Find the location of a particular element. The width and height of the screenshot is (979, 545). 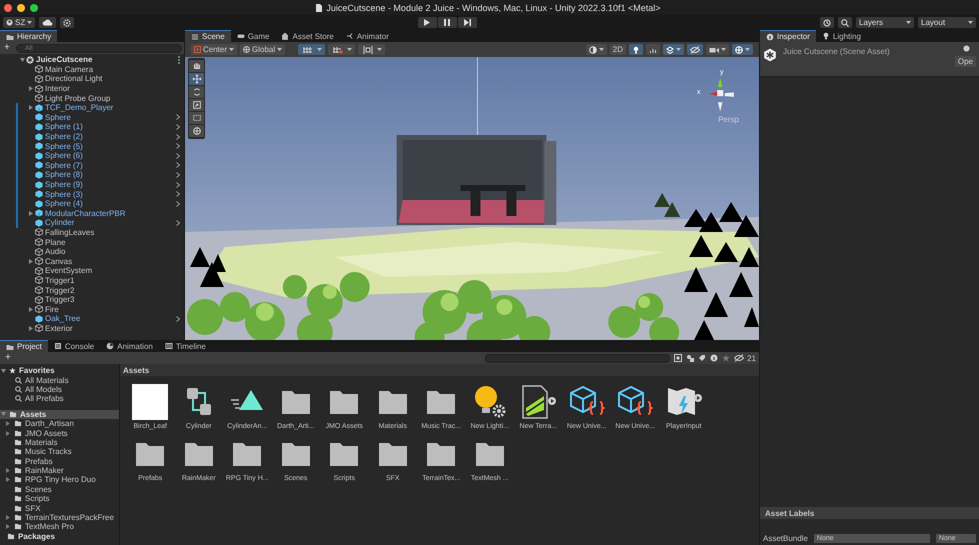

hierarchy-item: TCF_Demo_Player is located at coordinates (79, 107).